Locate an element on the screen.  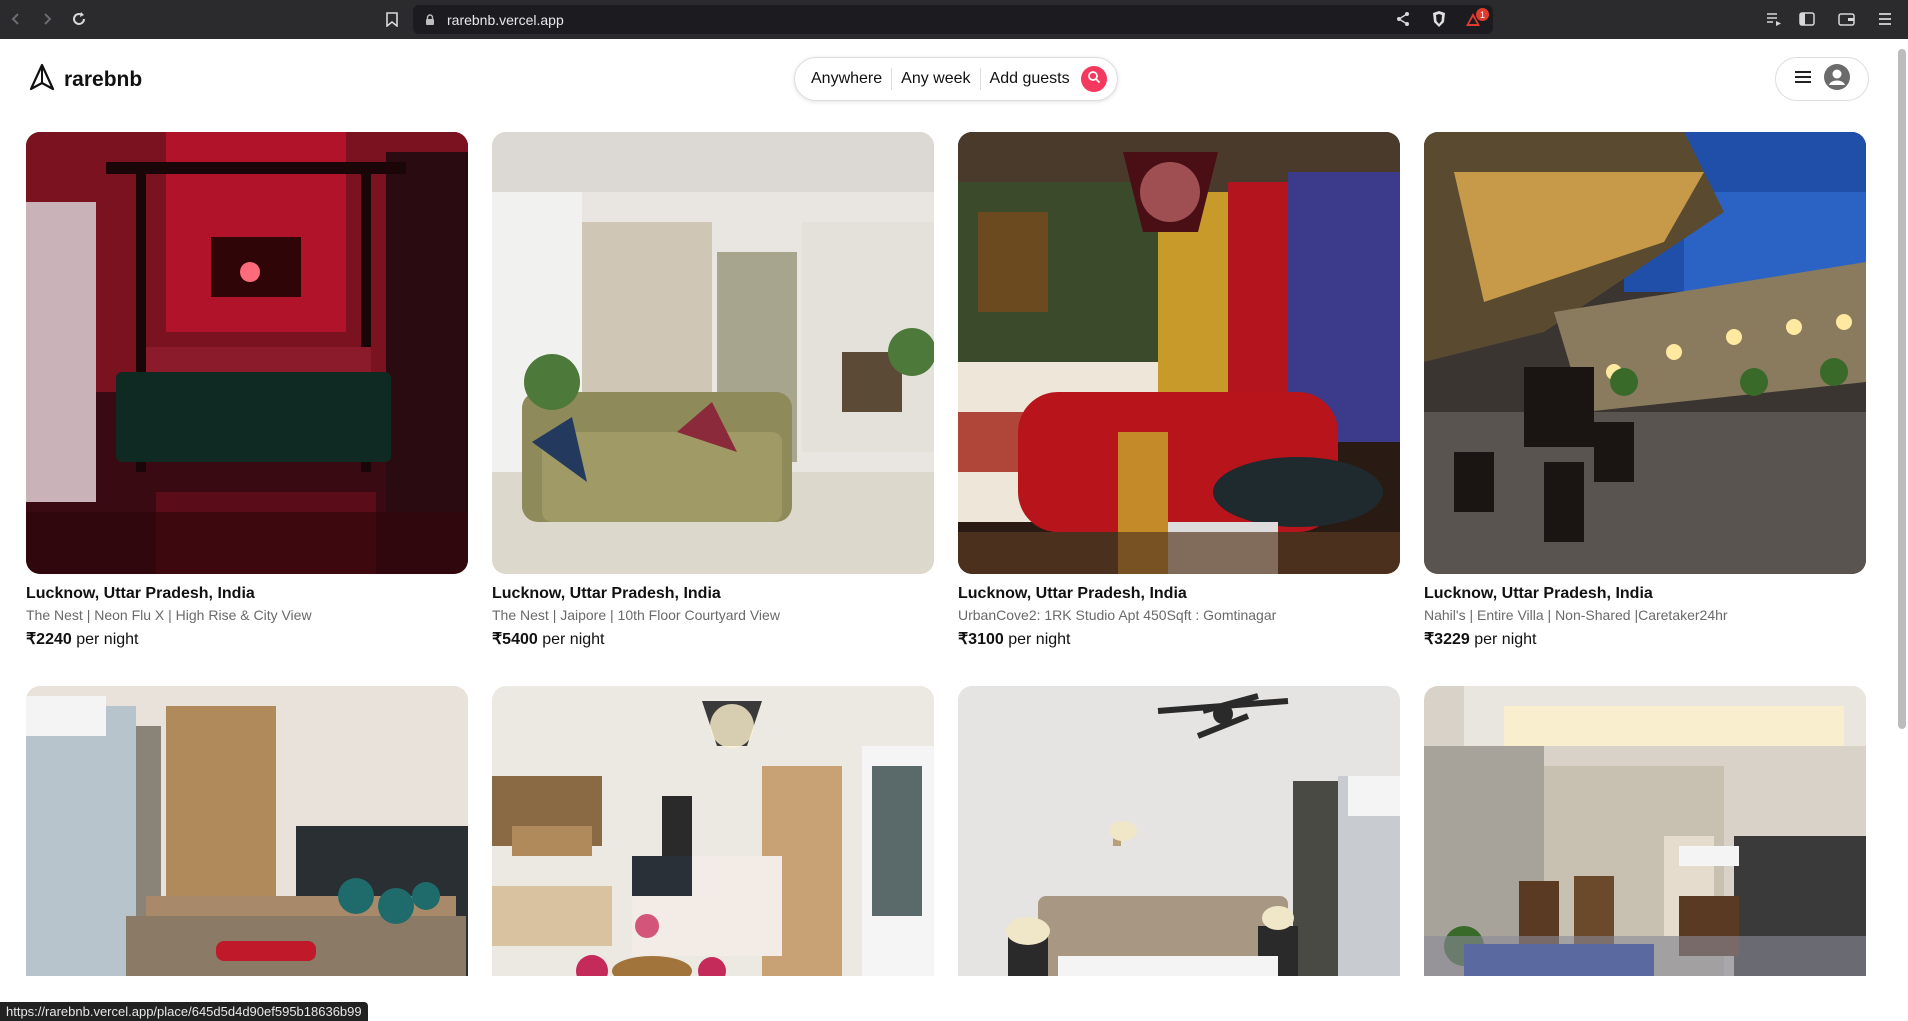
wallet-icon is located at coordinates (1846, 19).